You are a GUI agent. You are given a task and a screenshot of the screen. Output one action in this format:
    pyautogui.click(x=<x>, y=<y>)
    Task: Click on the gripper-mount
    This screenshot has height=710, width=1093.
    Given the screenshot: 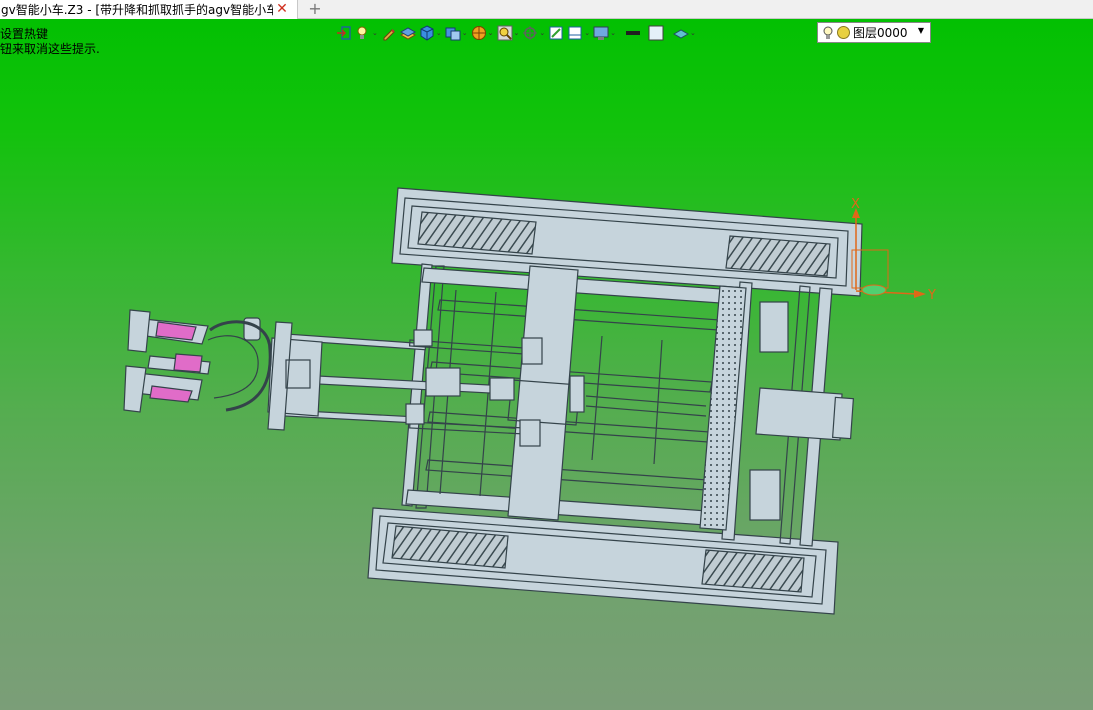 What is the action you would take?
    pyautogui.click(x=283, y=374)
    